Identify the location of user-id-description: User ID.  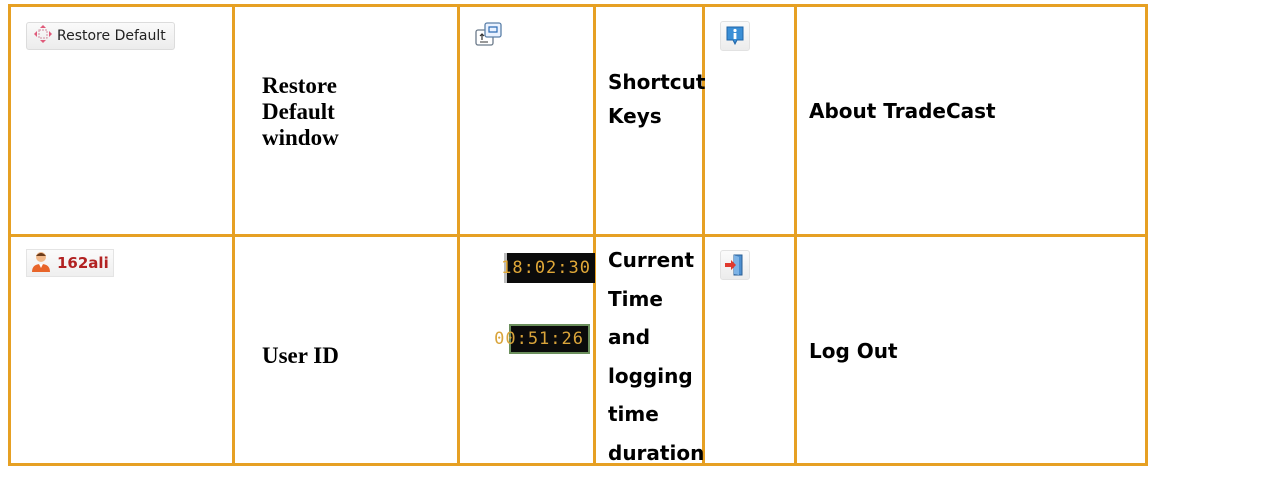
(300, 355).